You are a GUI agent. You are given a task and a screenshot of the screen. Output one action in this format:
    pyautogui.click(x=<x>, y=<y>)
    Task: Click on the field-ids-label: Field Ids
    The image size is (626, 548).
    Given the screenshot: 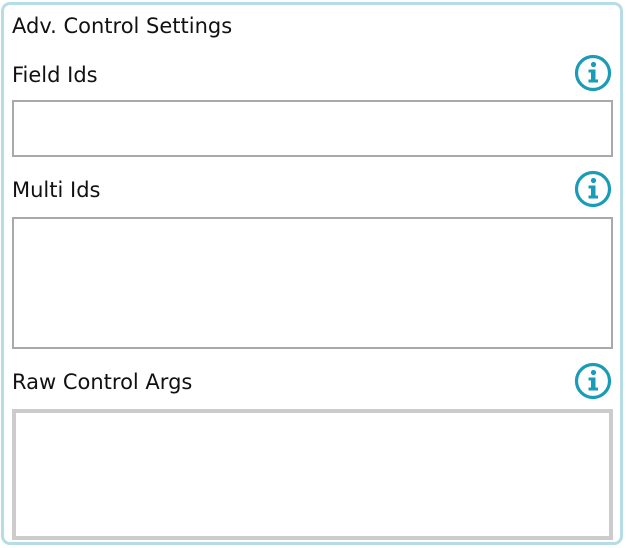 What is the action you would take?
    pyautogui.click(x=55, y=75)
    